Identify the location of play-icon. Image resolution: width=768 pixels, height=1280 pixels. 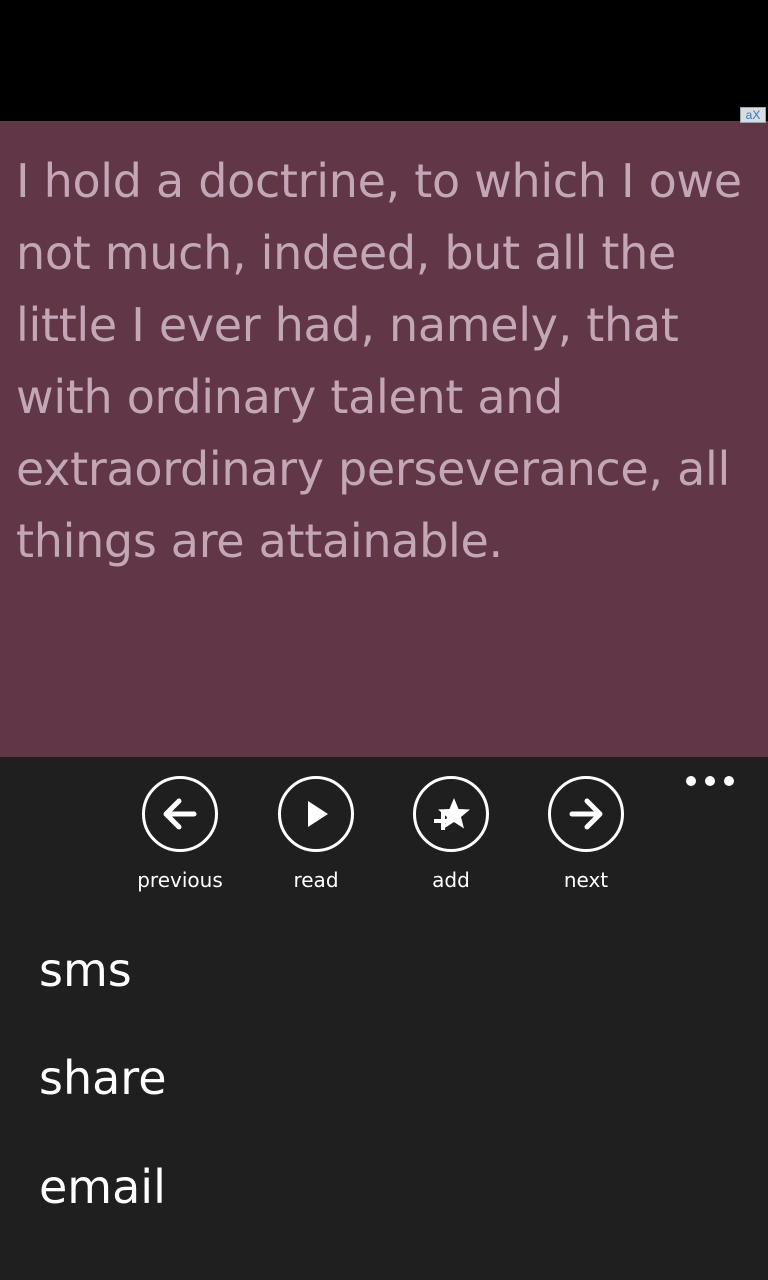
(316, 814).